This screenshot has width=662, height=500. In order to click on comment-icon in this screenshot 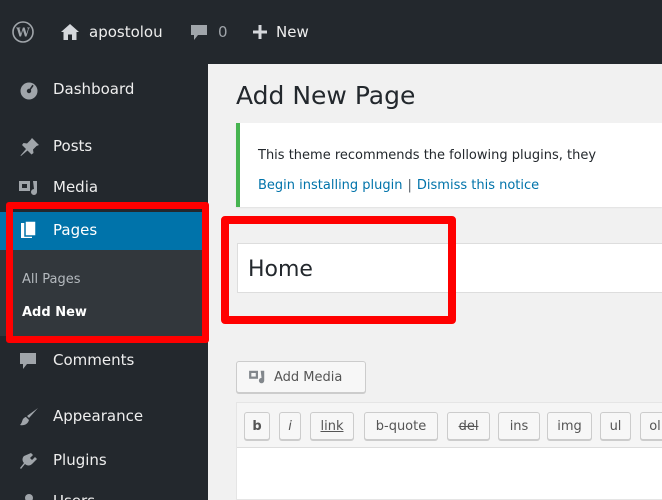, I will do `click(28, 361)`.